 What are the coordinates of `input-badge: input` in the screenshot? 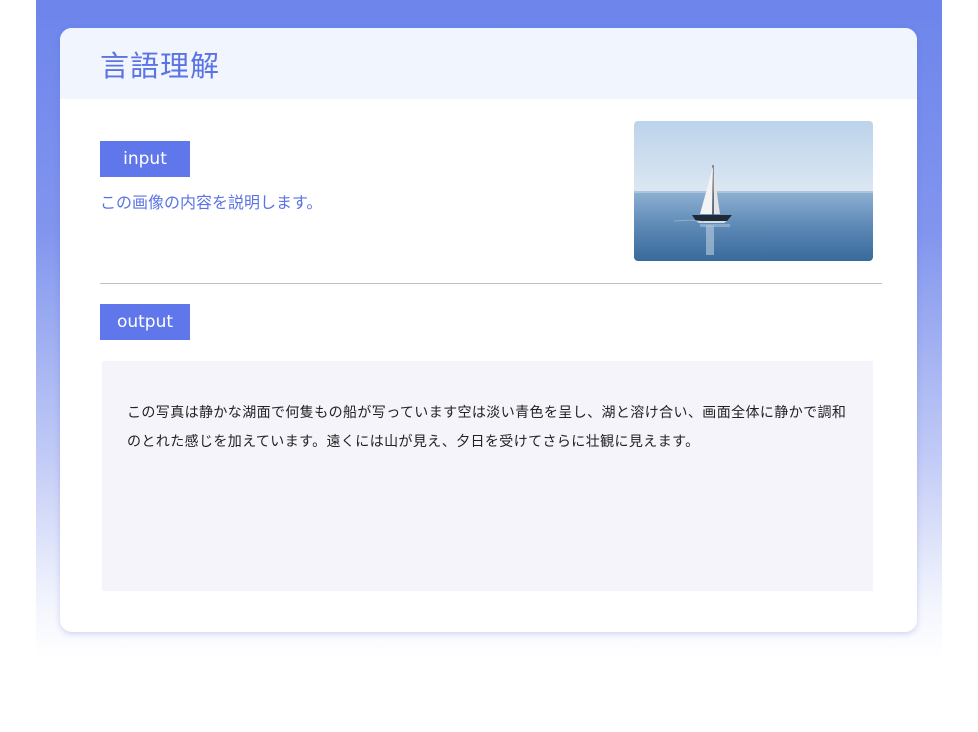 It's located at (145, 159).